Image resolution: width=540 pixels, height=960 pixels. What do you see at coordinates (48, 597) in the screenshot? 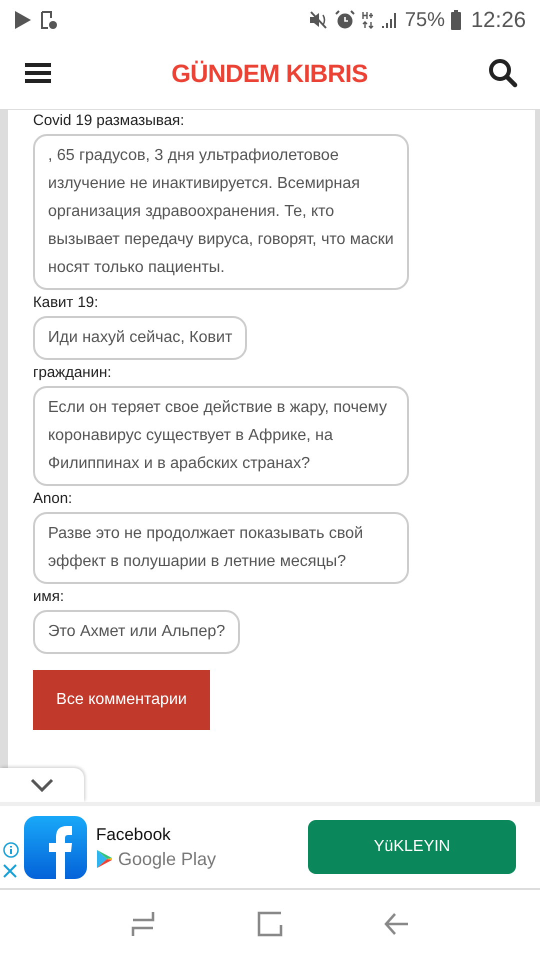
I see `comment-author: имя:` at bounding box center [48, 597].